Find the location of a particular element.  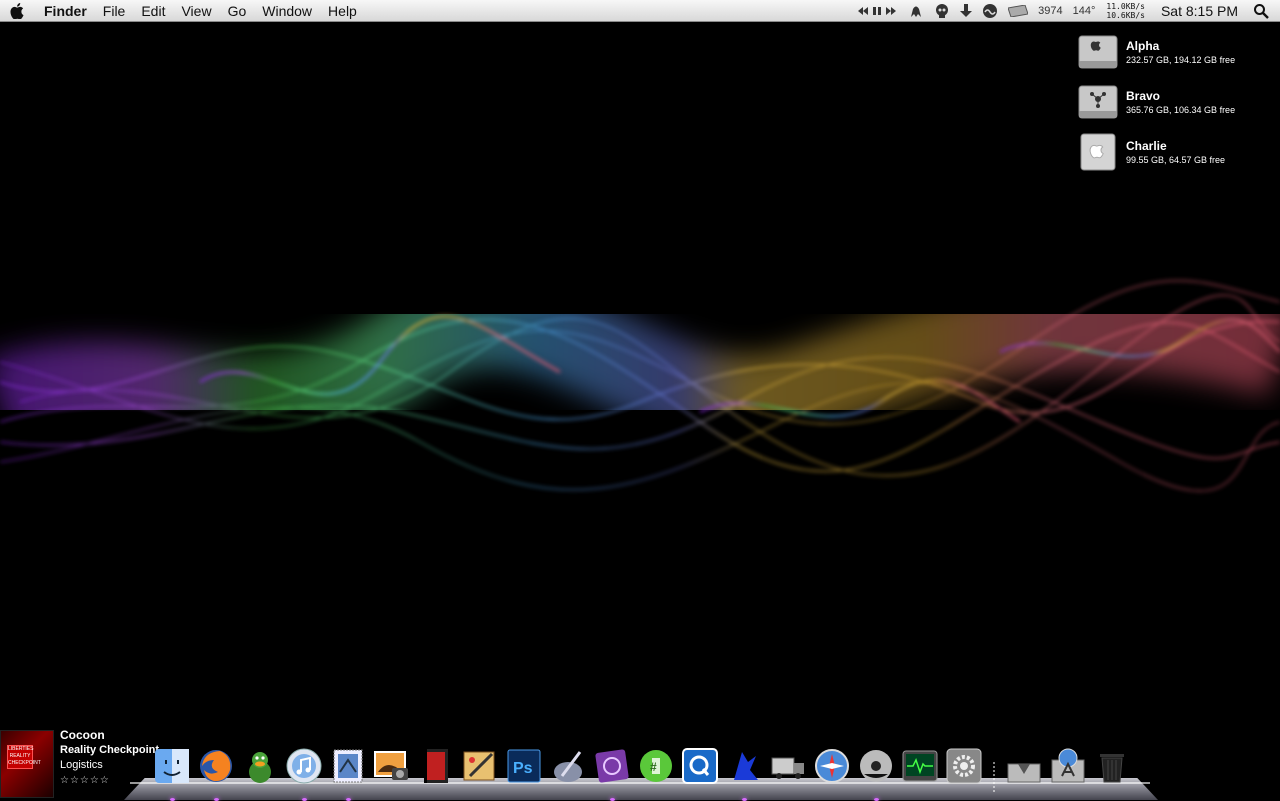

dock-transmit is located at coordinates (788, 766).